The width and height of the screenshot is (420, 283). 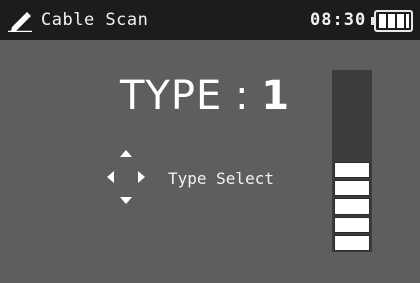 I want to click on cable-type-display: TYPE : 1, so click(x=204, y=96).